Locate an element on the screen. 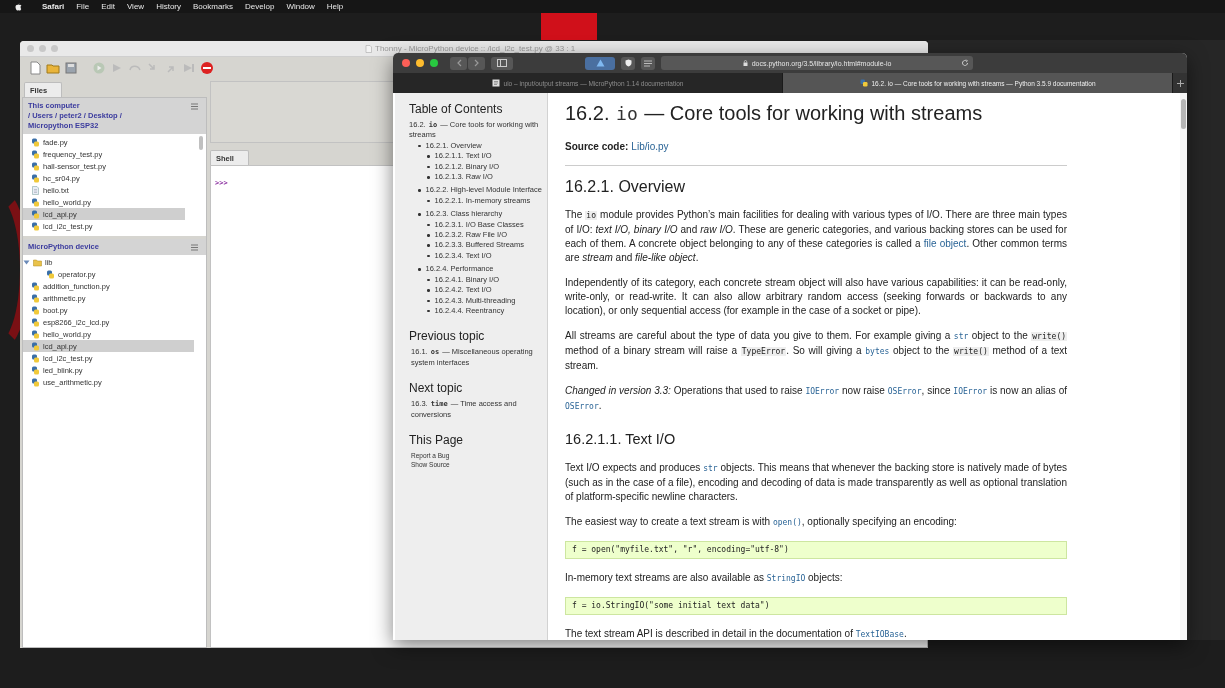 This screenshot has height=688, width=1225. triangle-icon is located at coordinates (600, 63).